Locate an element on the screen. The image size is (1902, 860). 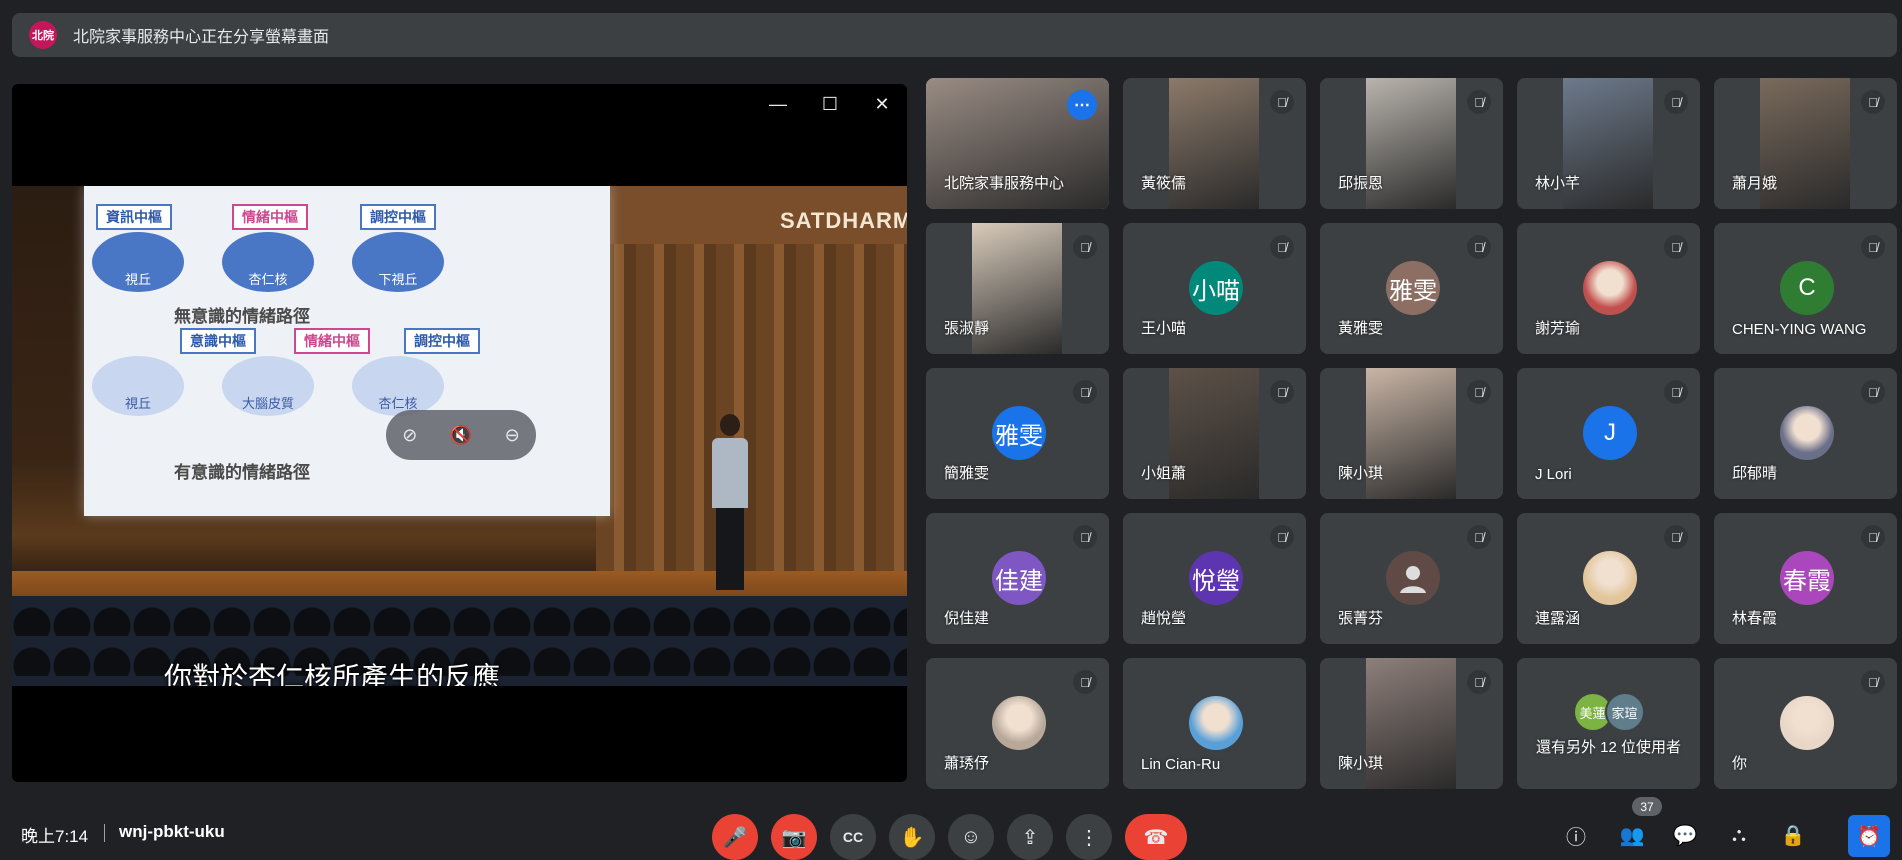
meeting-details-button: ⓘ is located at coordinates (1576, 835).